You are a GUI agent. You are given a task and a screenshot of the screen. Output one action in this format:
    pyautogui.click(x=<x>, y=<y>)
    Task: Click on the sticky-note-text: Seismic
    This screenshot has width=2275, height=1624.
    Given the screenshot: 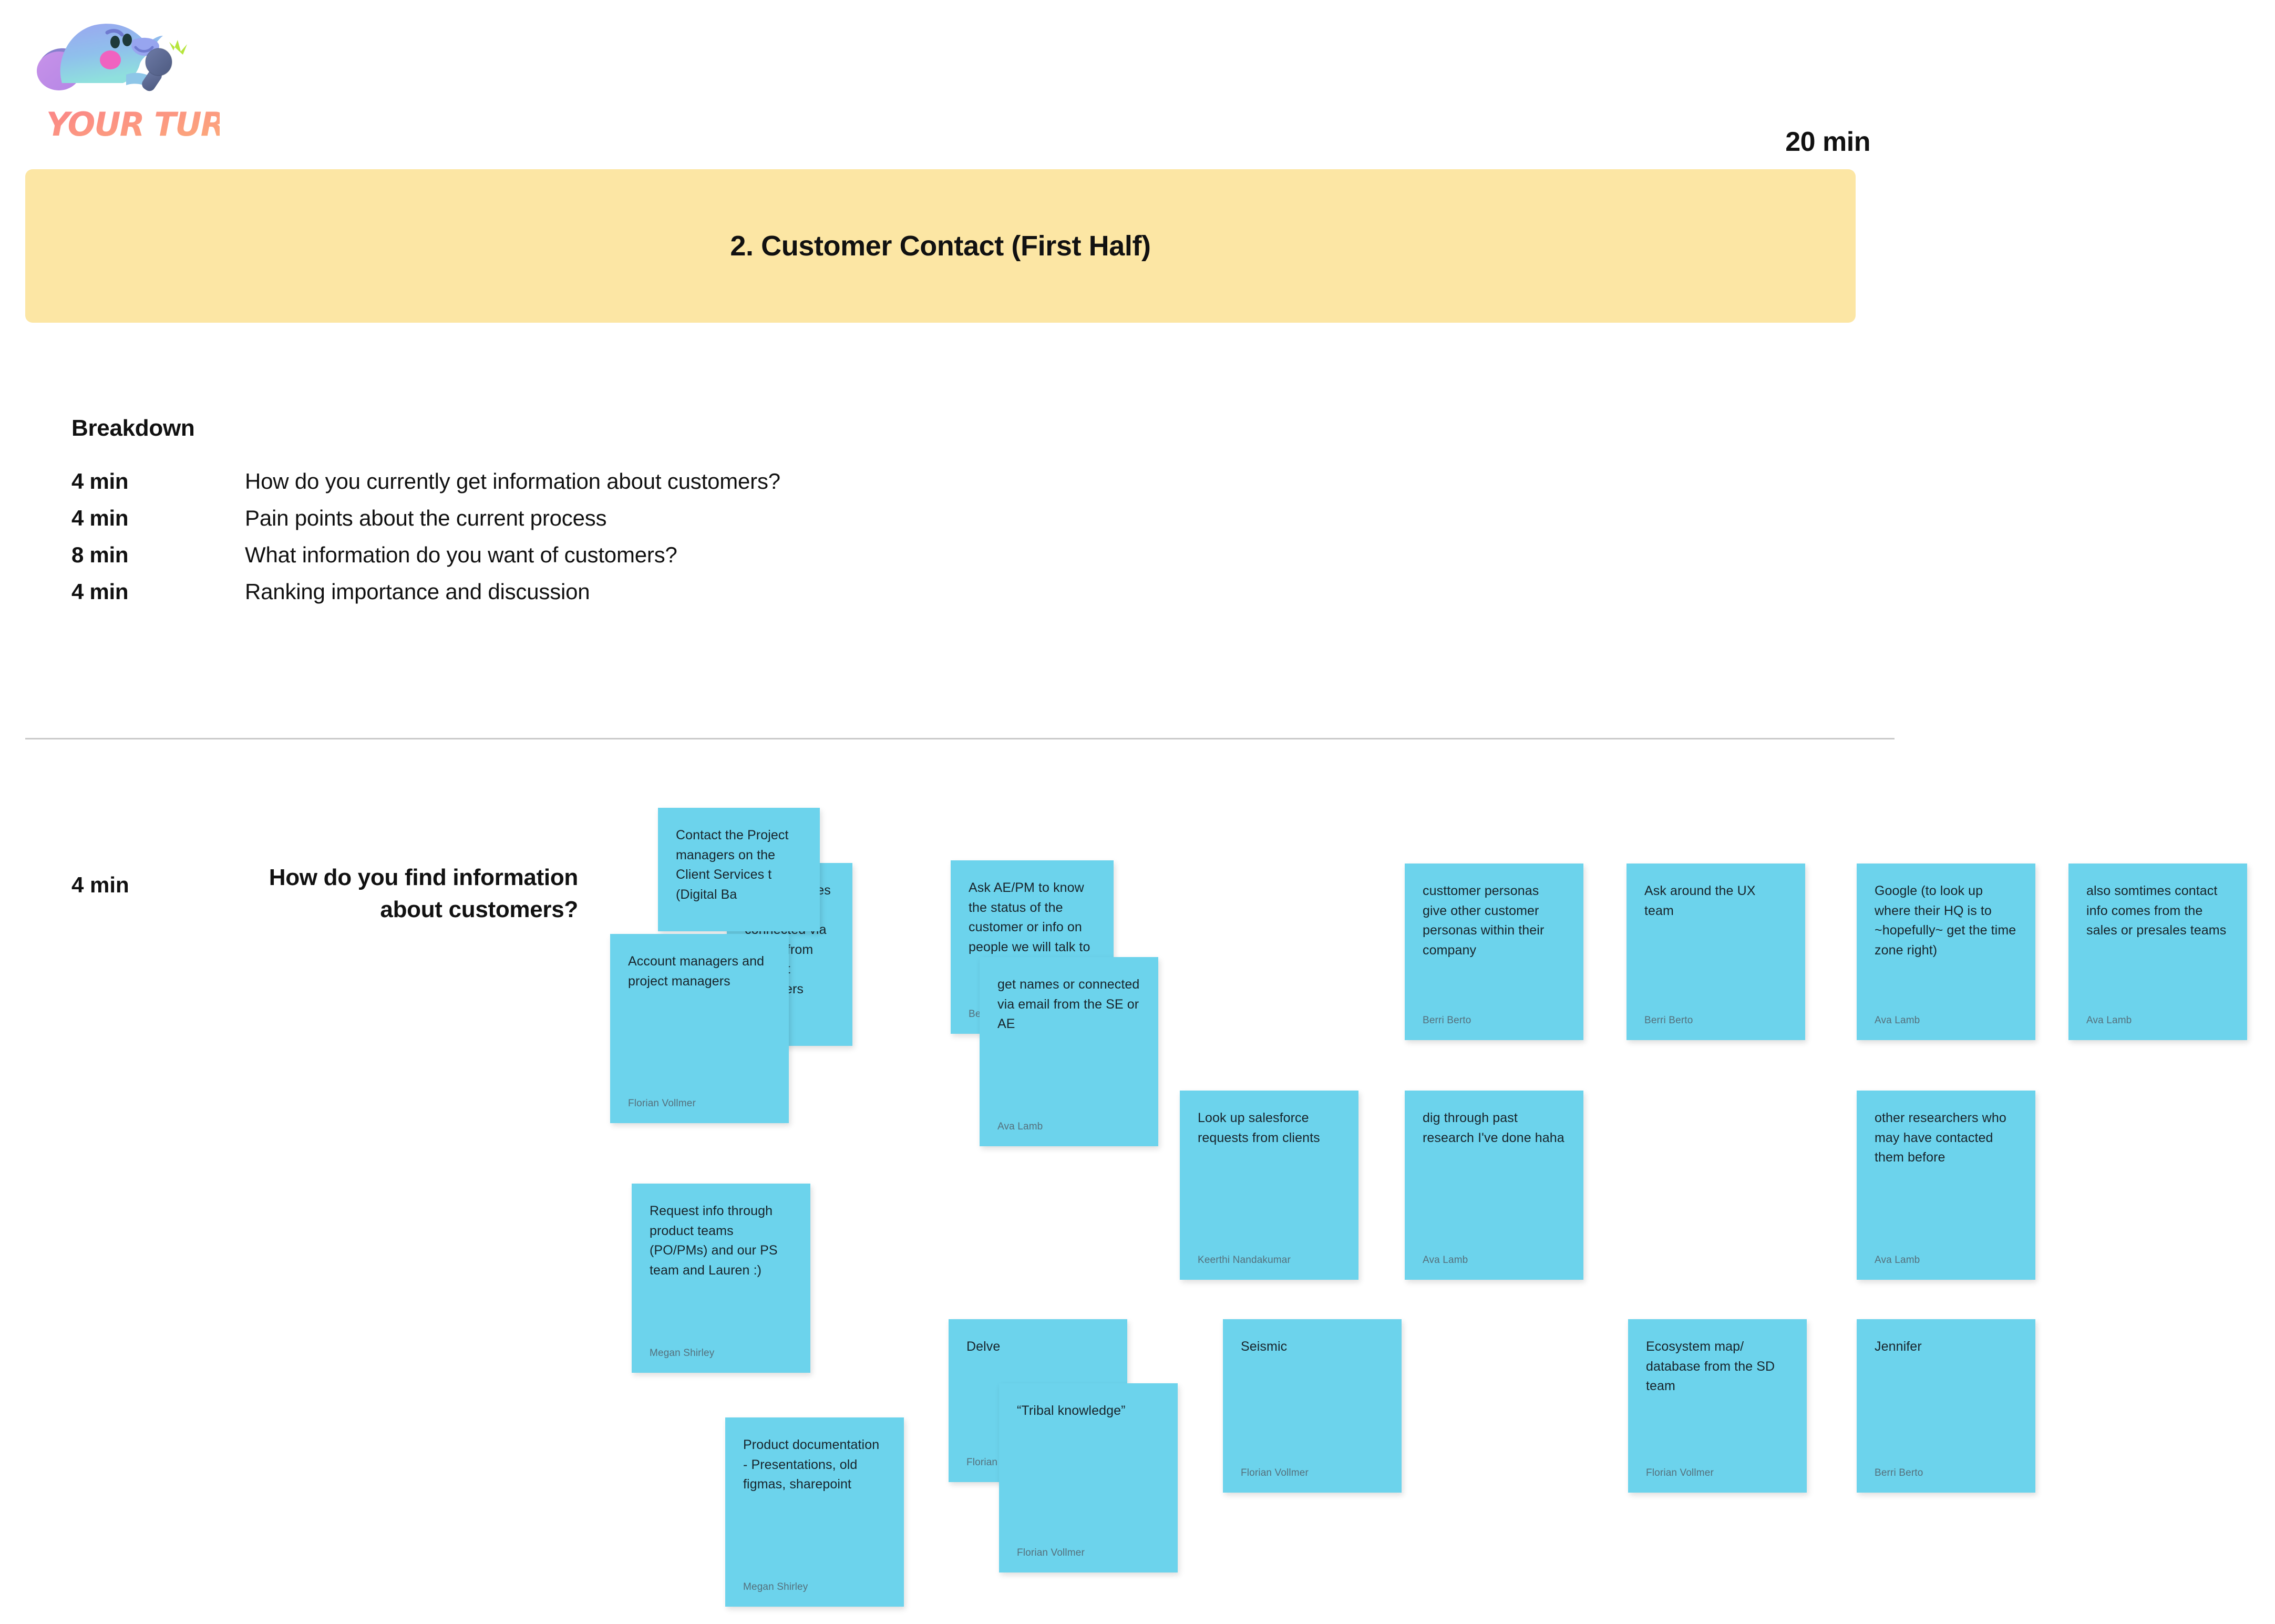 What is the action you would take?
    pyautogui.click(x=1264, y=1346)
    